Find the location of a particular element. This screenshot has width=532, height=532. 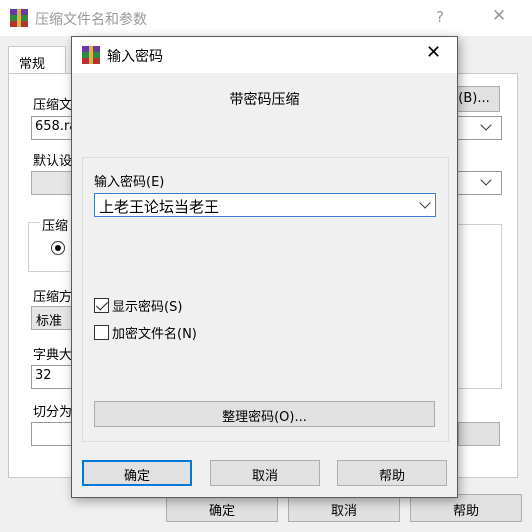

encrypt-filenames-label: 加密文件名(N) is located at coordinates (154, 334).